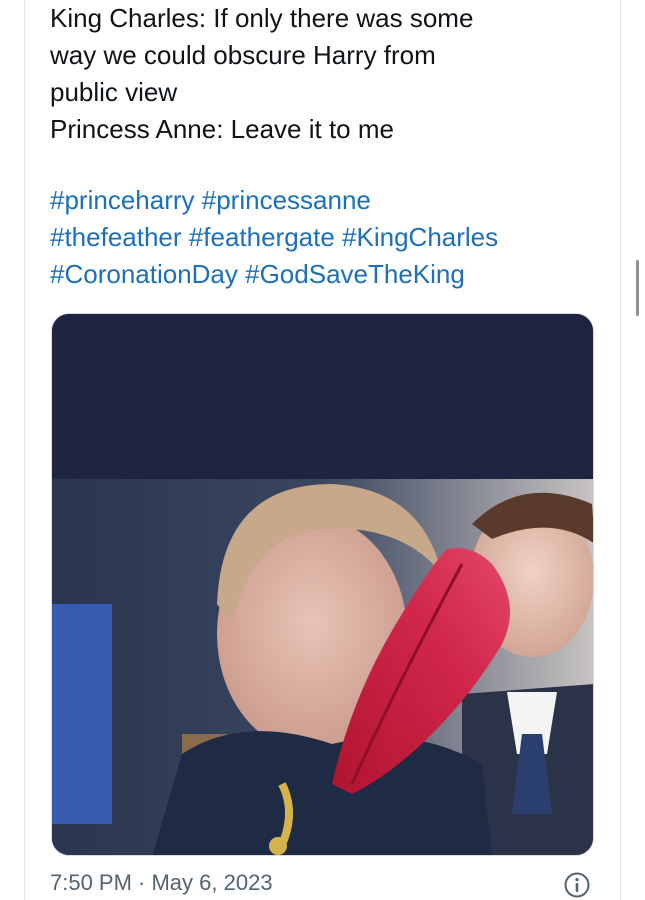 This screenshot has height=900, width=645. I want to click on hashtag-link: #GodSaveTheKing, so click(355, 274).